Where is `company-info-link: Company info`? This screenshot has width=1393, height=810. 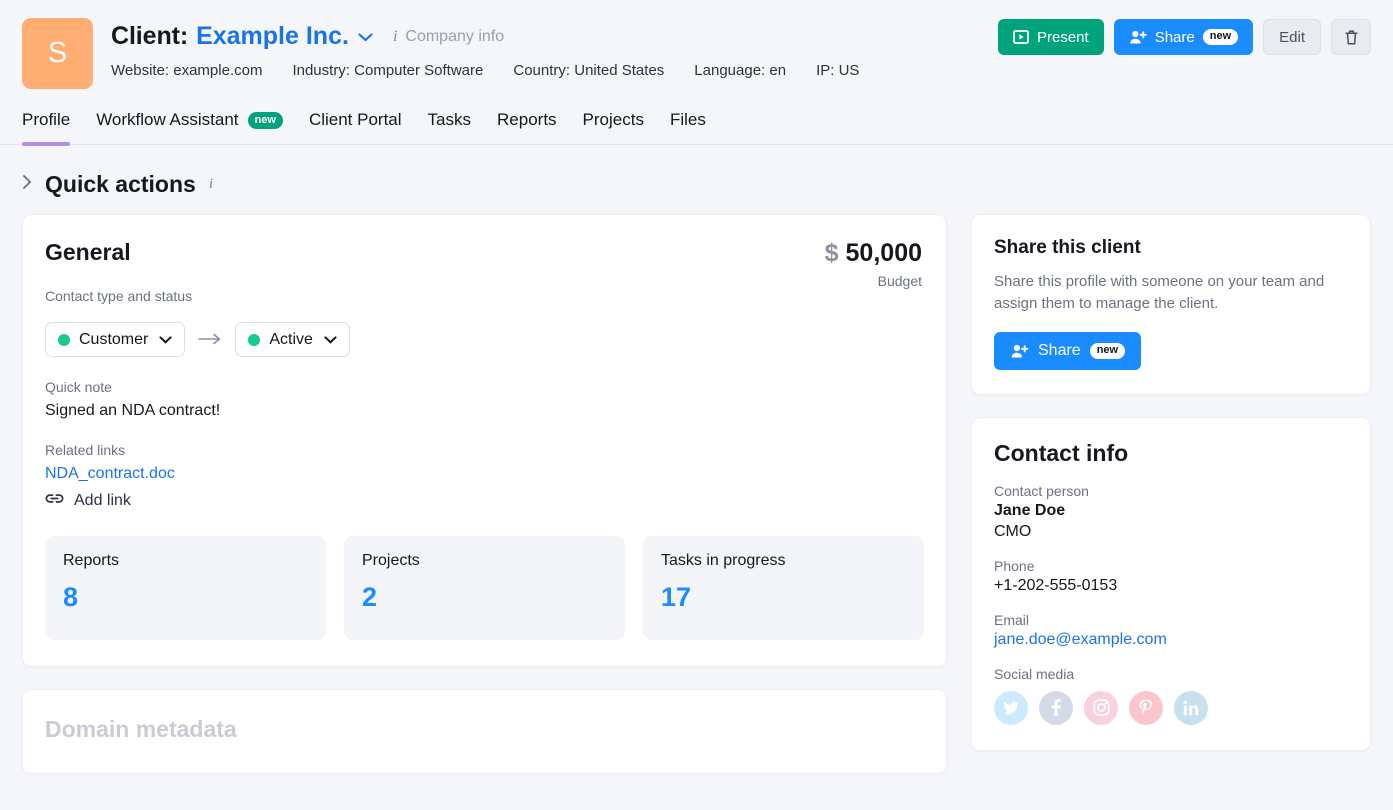
company-info-link: Company info is located at coordinates (454, 37).